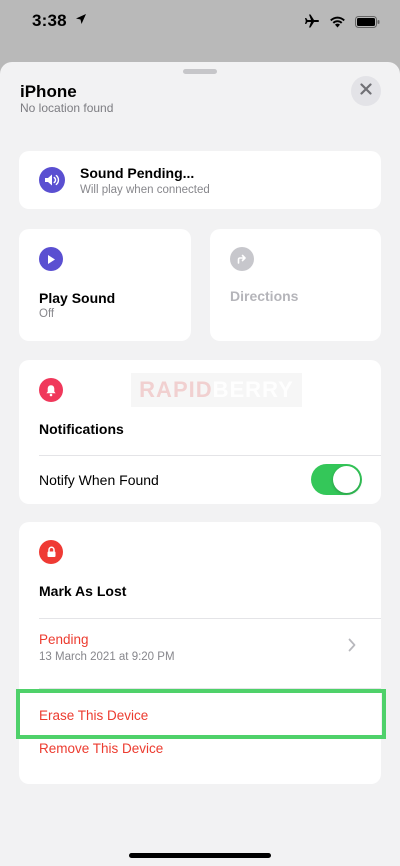 Image resolution: width=400 pixels, height=866 pixels. I want to click on mark-as-lost-title: Mark As Lost, so click(83, 591).